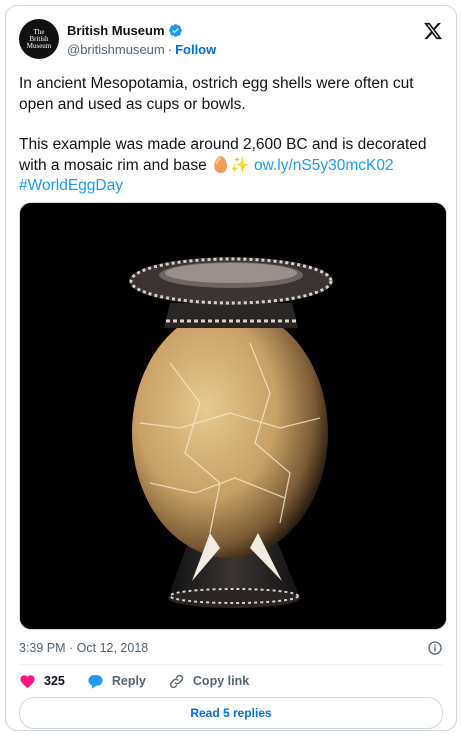  What do you see at coordinates (27, 681) in the screenshot?
I see `heart-icon` at bounding box center [27, 681].